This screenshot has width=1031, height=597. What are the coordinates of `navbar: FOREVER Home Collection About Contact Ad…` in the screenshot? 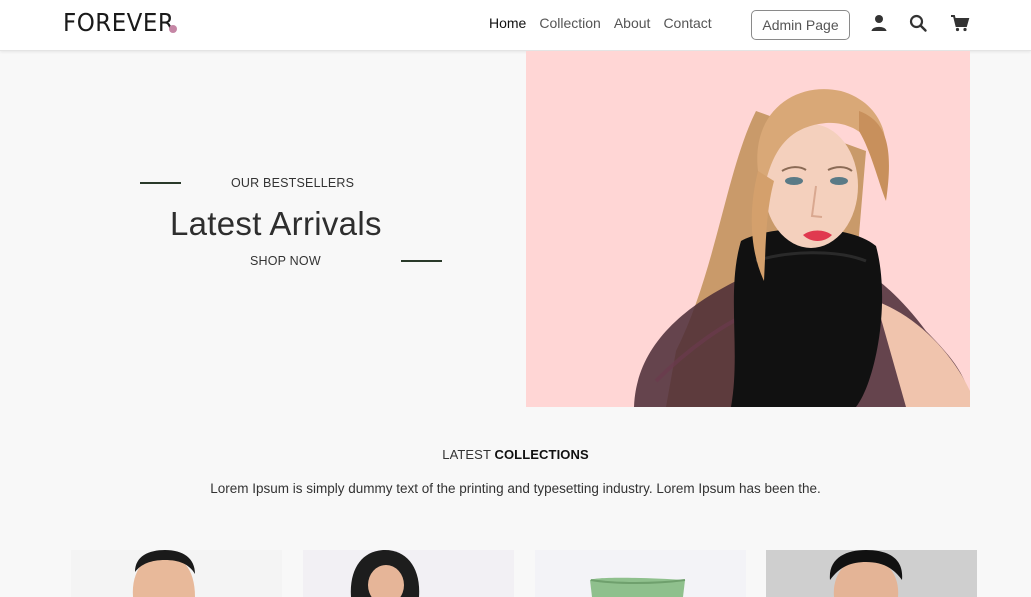 It's located at (515, 25).